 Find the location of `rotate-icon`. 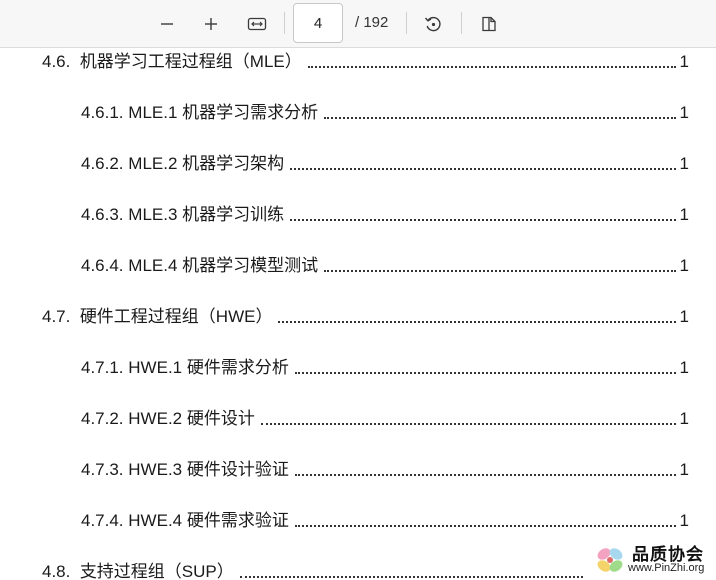

rotate-icon is located at coordinates (432, 24).